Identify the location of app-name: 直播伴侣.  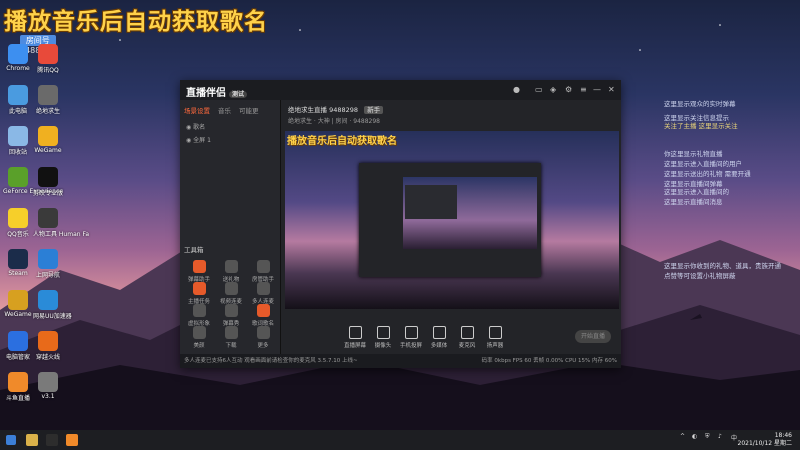
(206, 93).